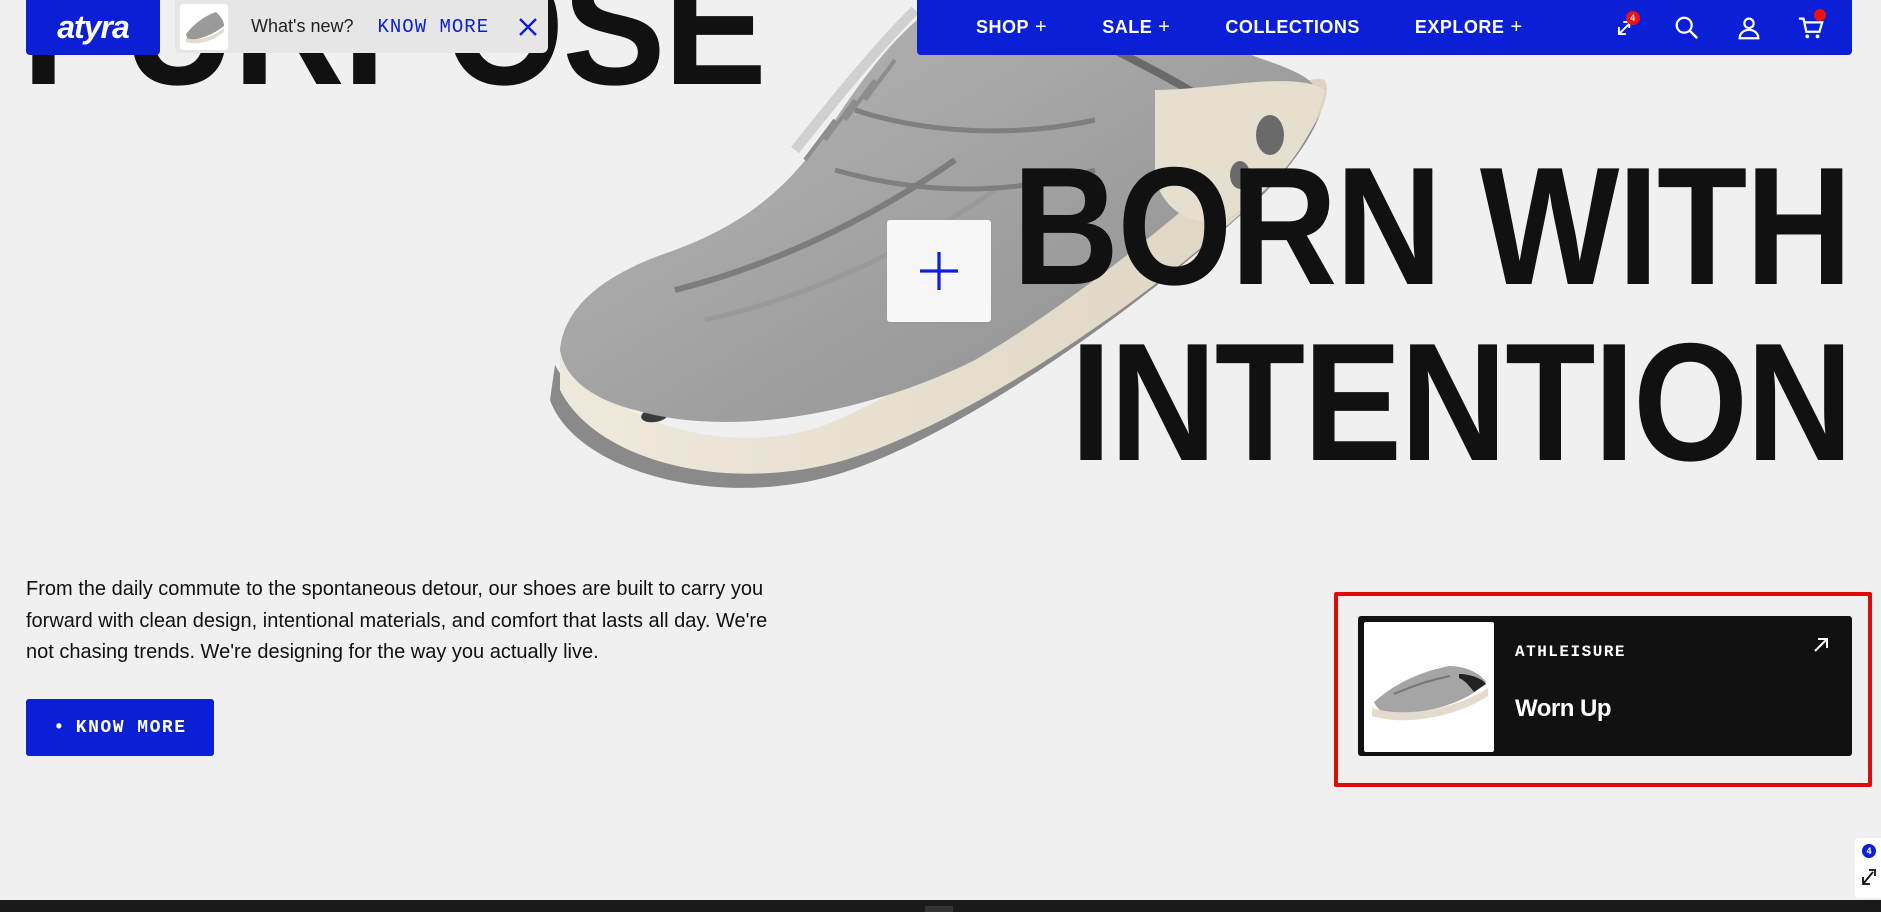  I want to click on hero-headline-line2: INTENTION, so click(1461, 402).